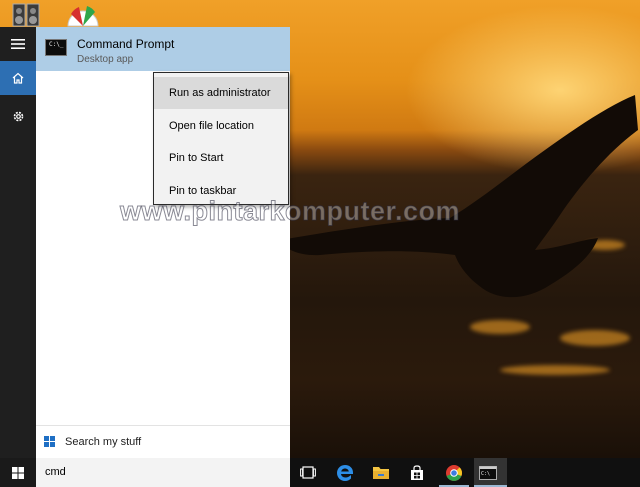 This screenshot has height=487, width=640. I want to click on taskbar-search-text: cmd, so click(55, 472).